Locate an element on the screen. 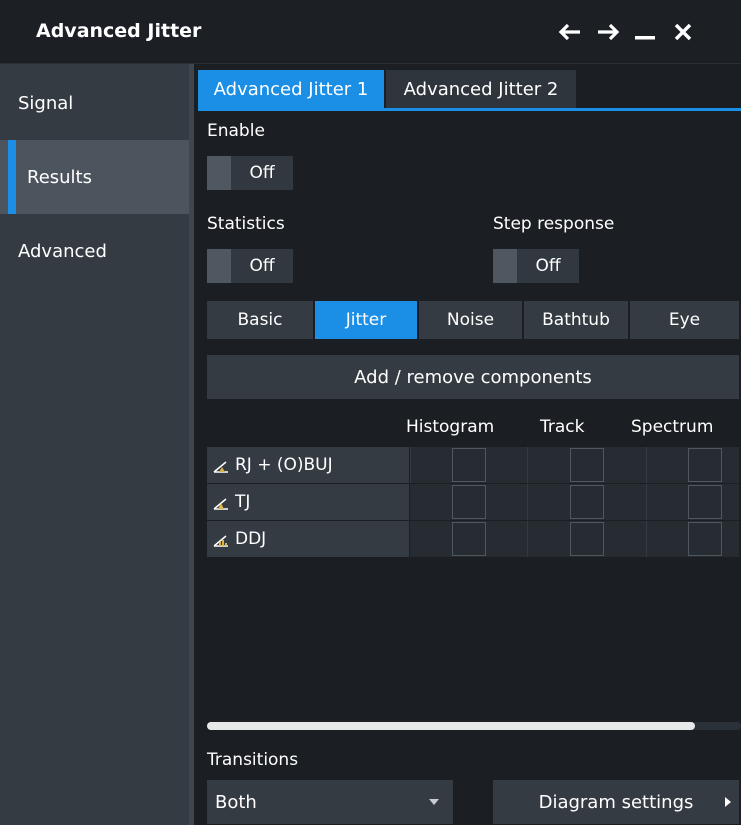 This screenshot has height=825, width=741. rj-jitter-icon is located at coordinates (221, 465).